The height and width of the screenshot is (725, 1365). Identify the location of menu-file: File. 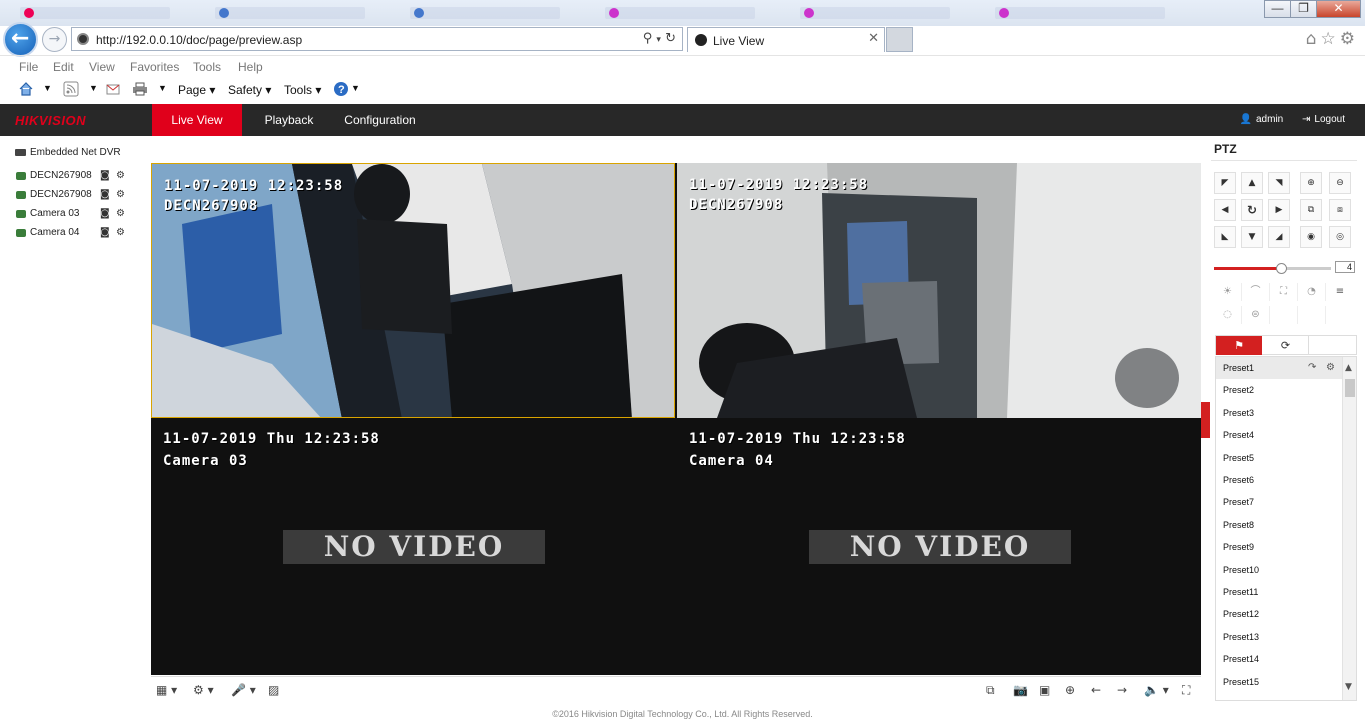
(28, 67).